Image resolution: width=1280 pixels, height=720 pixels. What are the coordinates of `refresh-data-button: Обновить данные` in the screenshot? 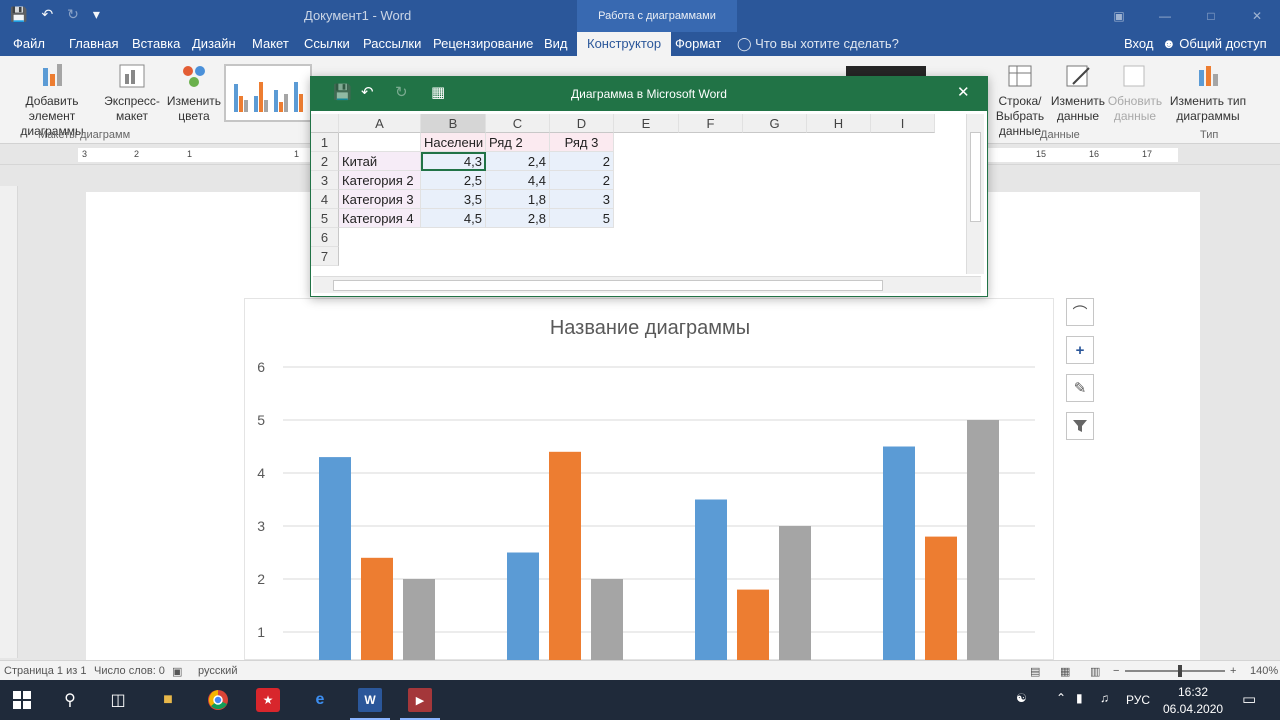 It's located at (1135, 93).